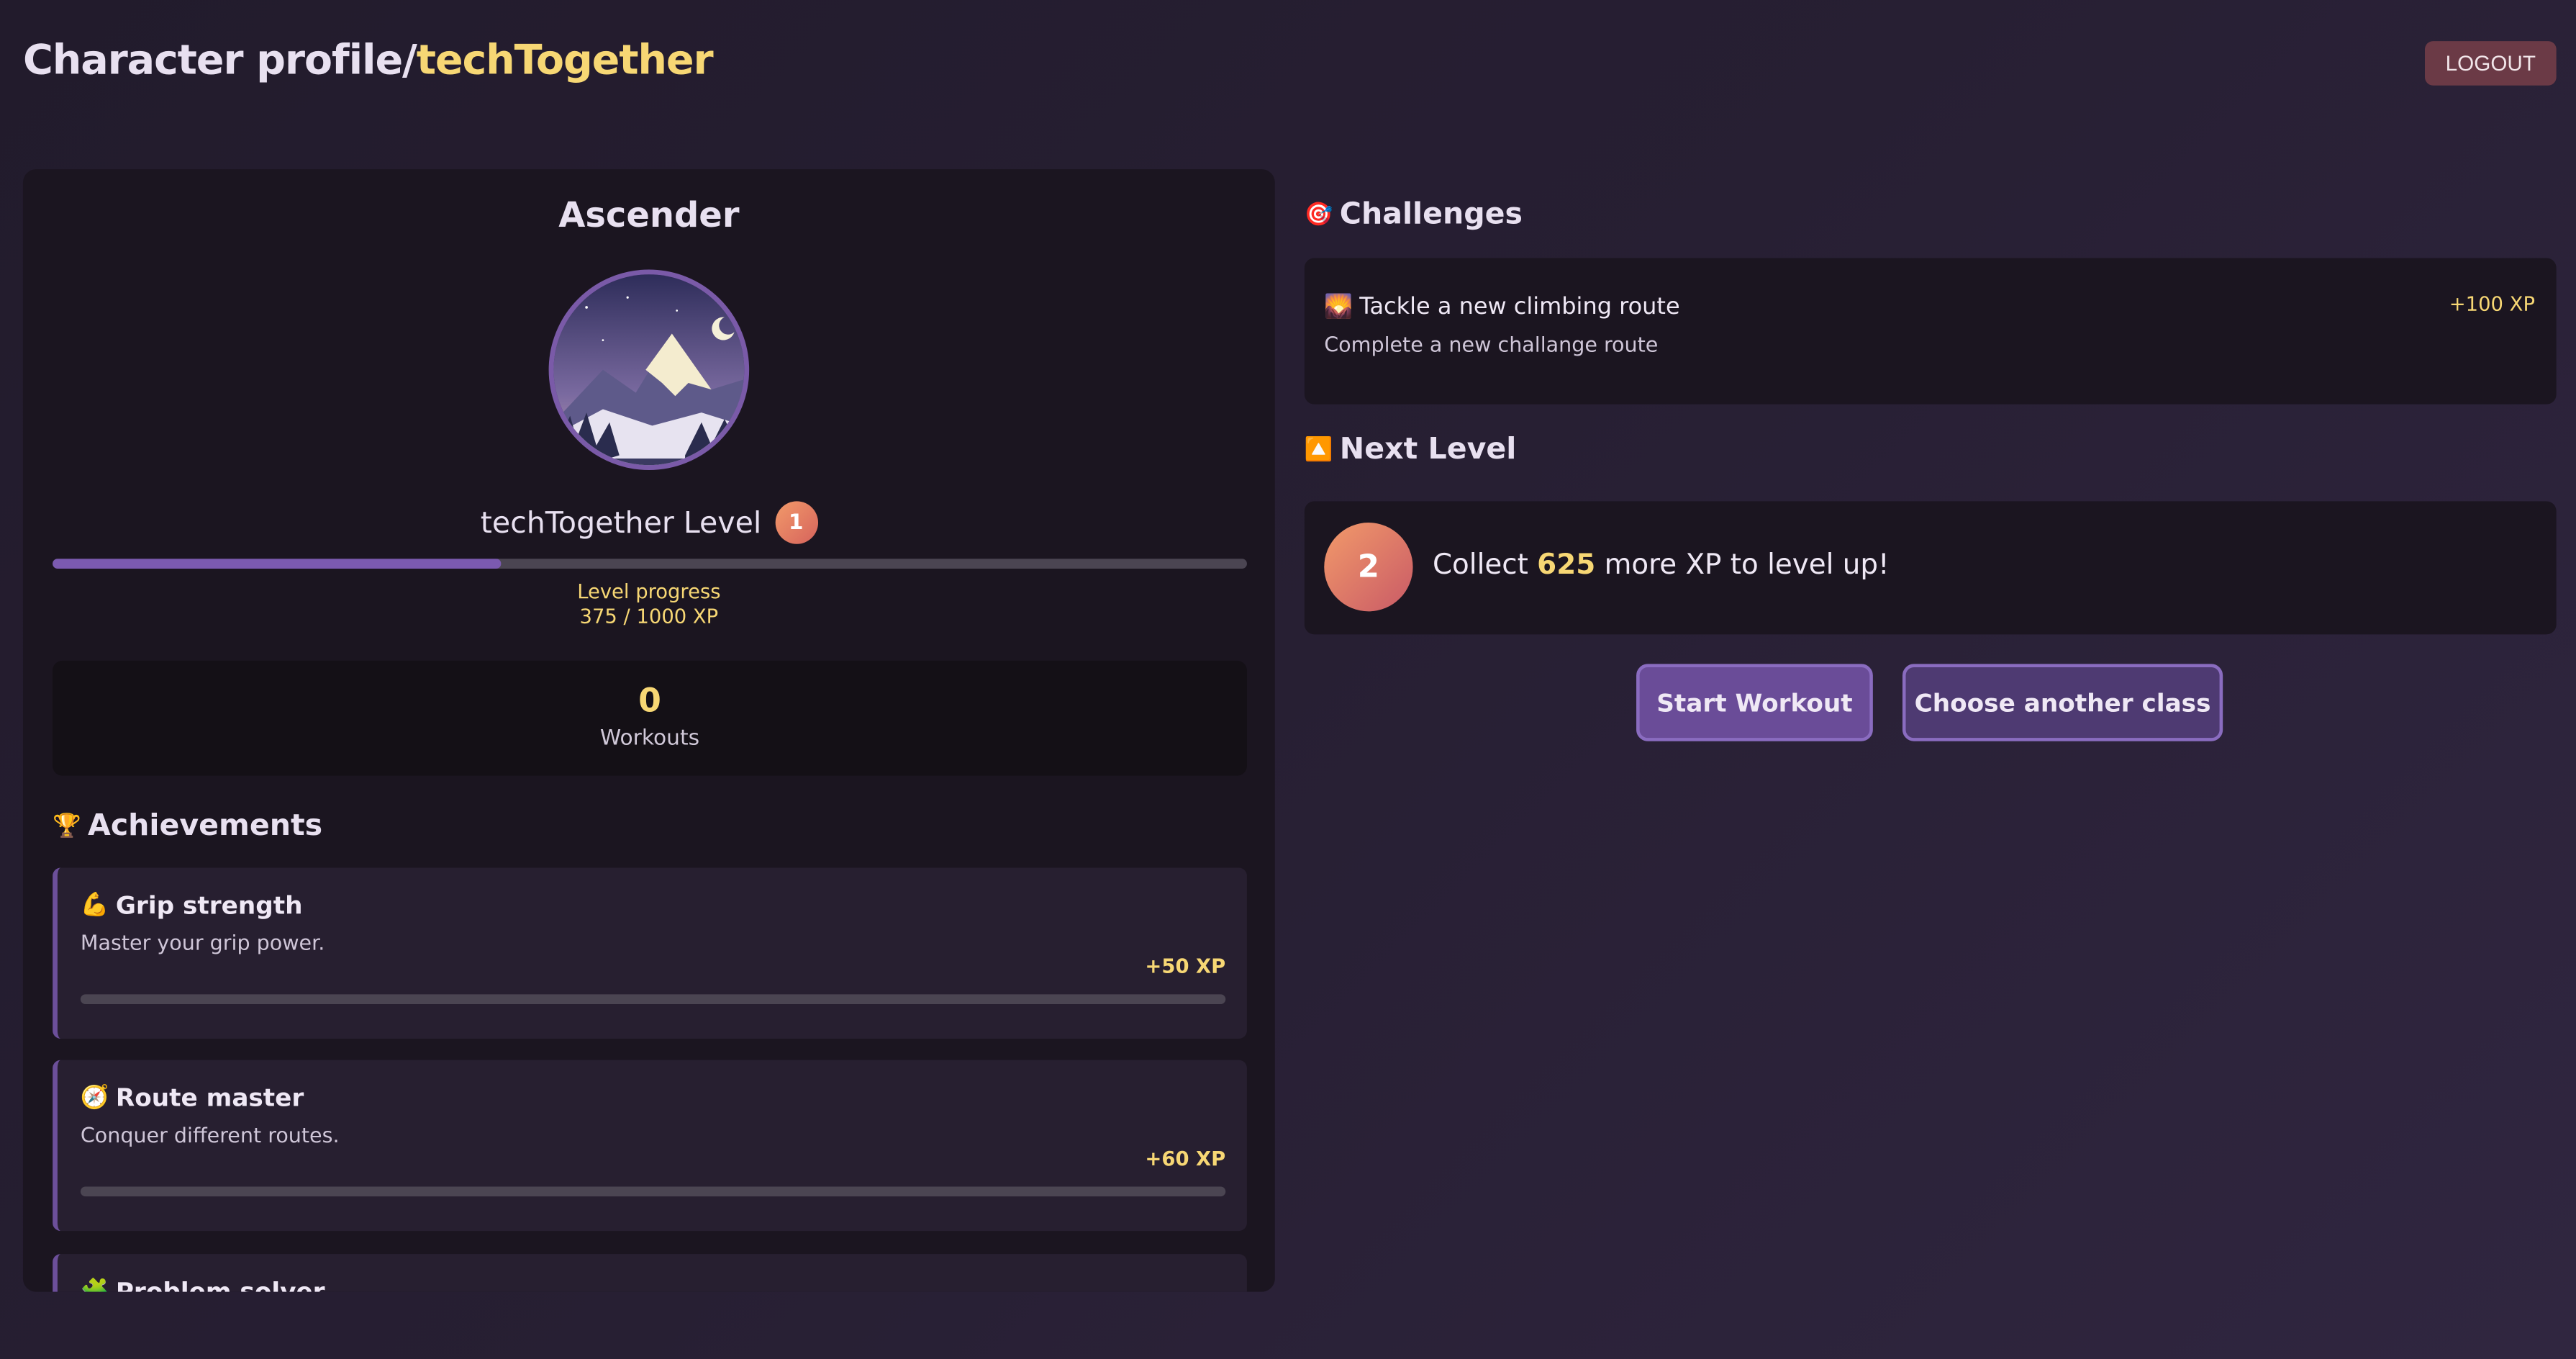 This screenshot has width=2576, height=1359. I want to click on achievement-title-text: Grip strength, so click(209, 905).